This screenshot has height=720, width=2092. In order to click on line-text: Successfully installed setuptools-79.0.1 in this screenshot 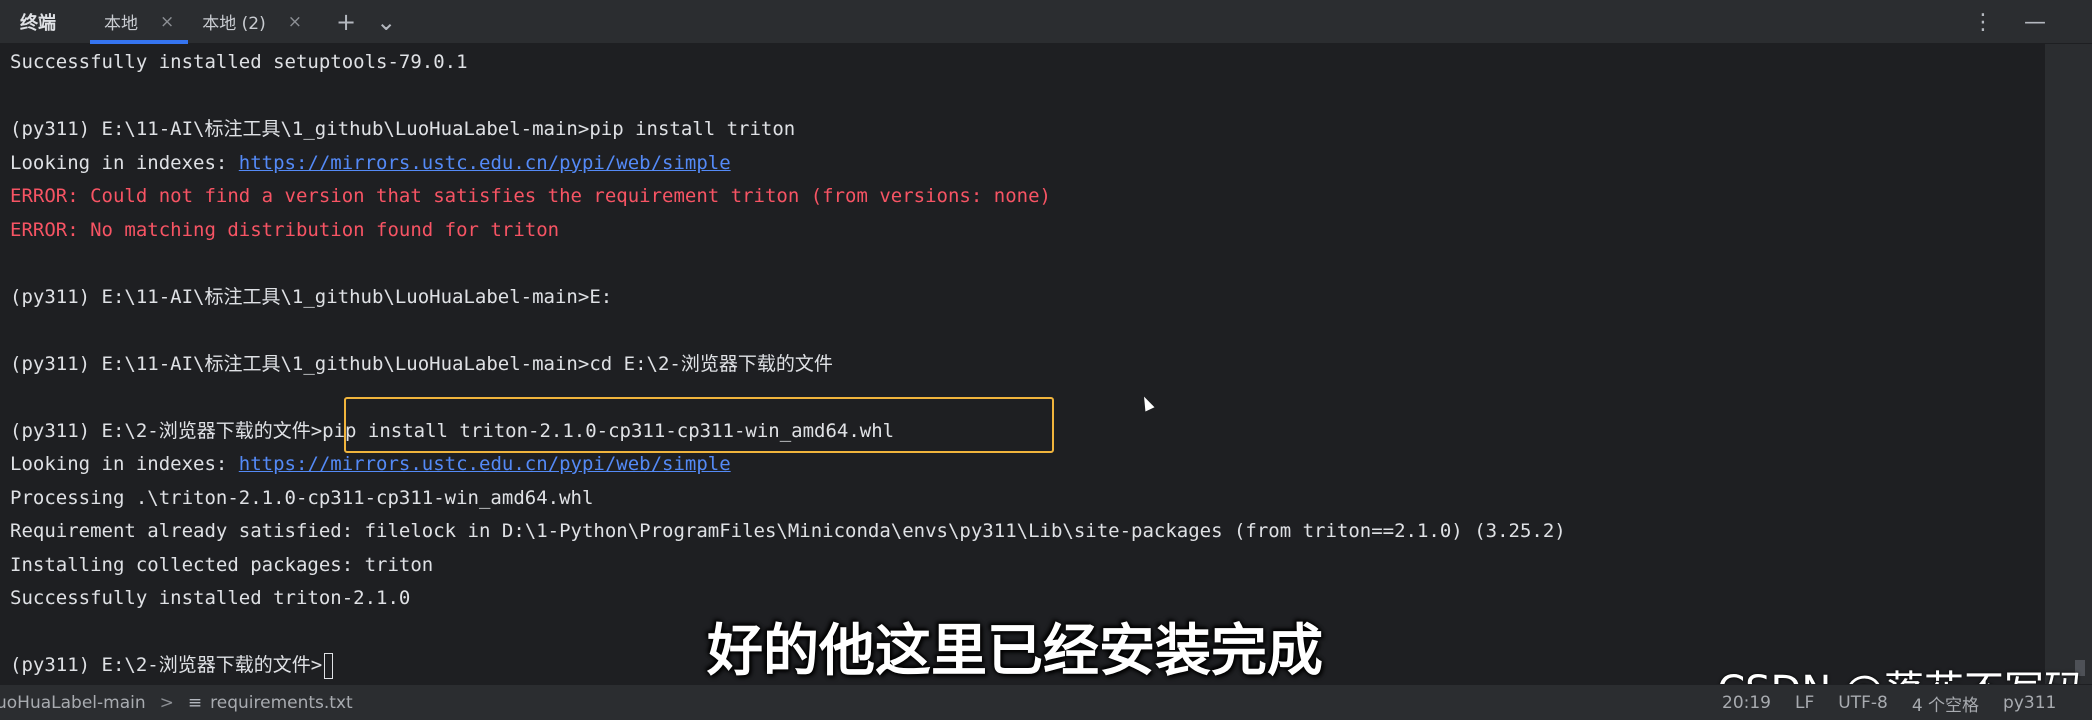, I will do `click(239, 62)`.